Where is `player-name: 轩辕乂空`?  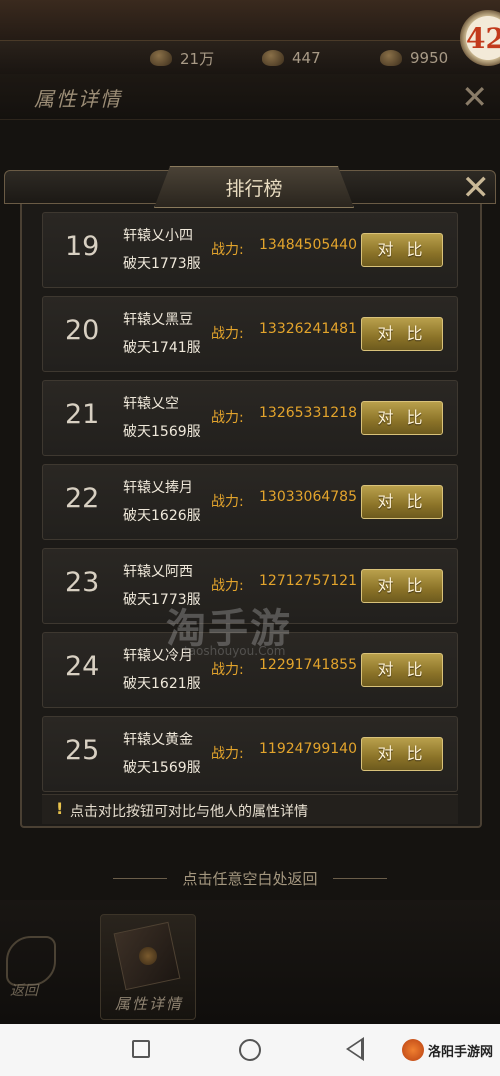 player-name: 轩辕乂空 is located at coordinates (151, 404).